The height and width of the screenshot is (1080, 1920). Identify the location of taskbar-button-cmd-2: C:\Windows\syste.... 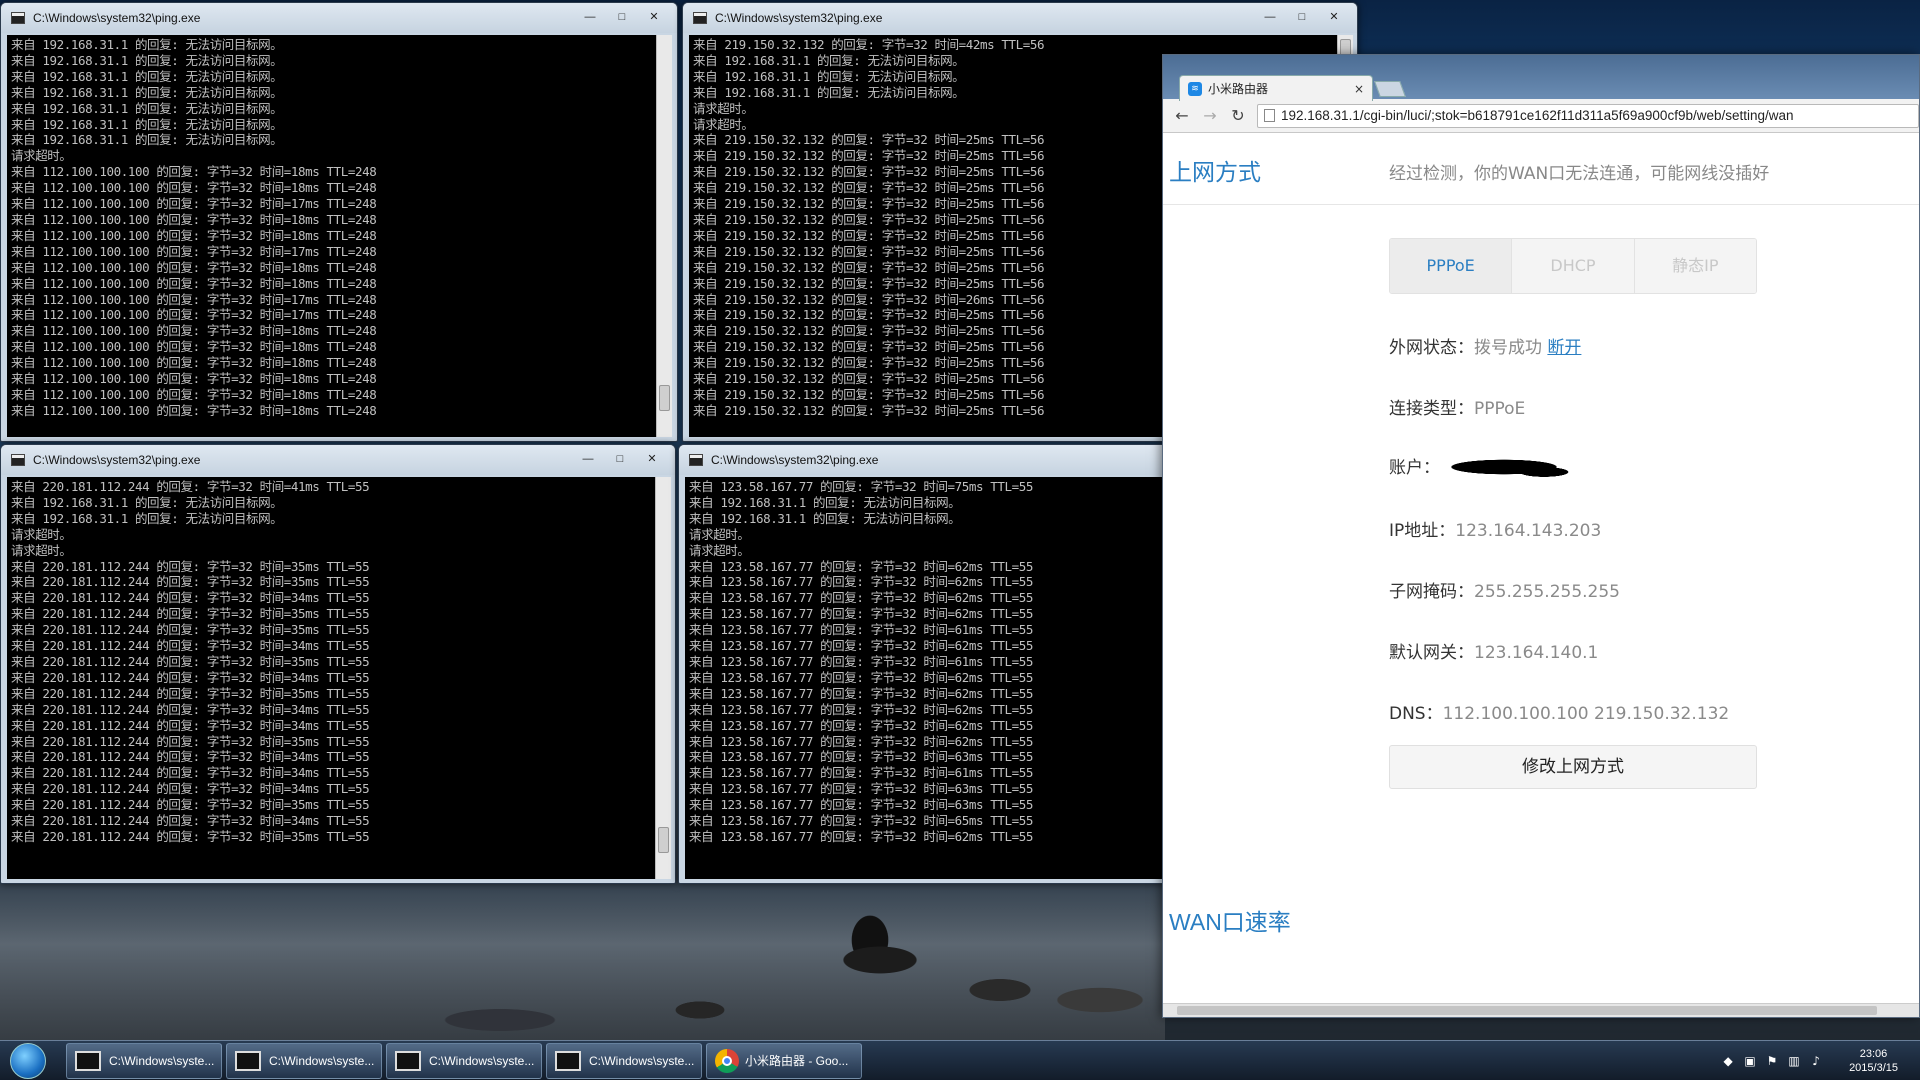
(304, 1060).